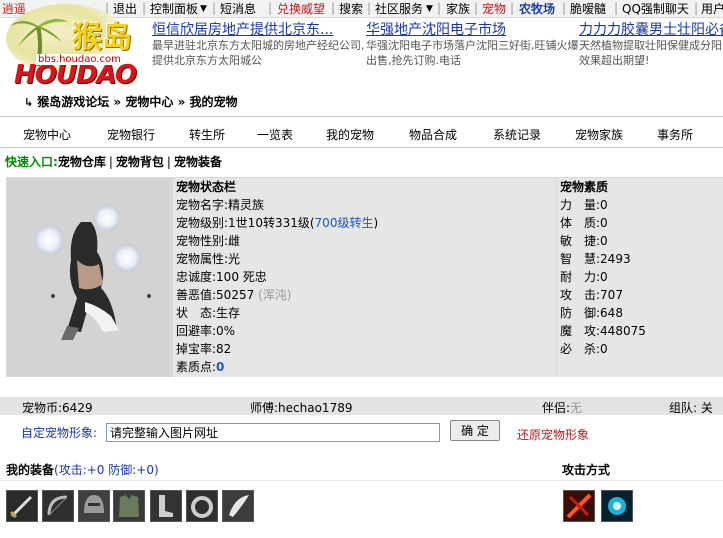  Describe the element at coordinates (344, 223) in the screenshot. I see `rebirth-link: 700级转生` at that location.